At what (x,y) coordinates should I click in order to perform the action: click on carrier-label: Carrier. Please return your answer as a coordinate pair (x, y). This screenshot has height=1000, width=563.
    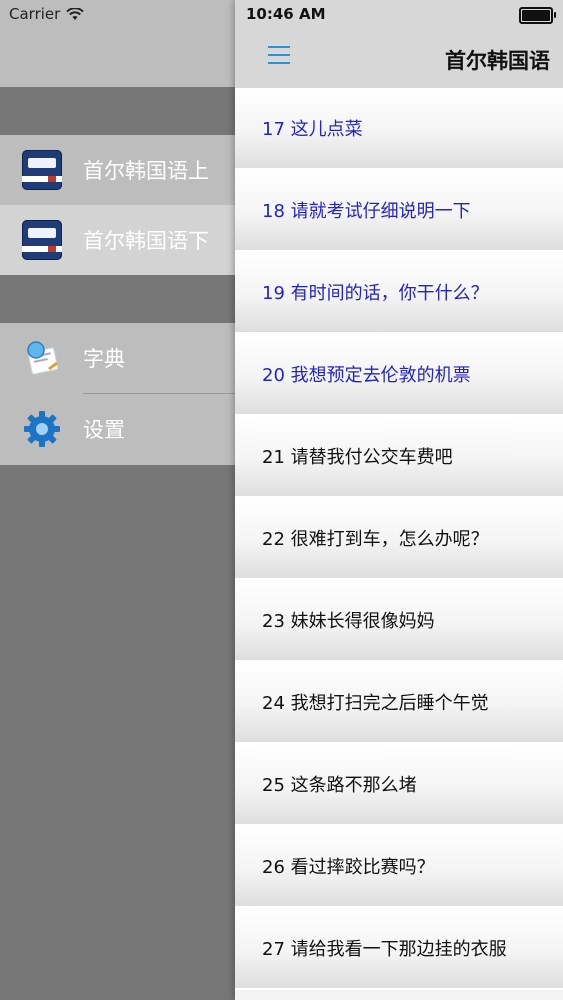
    Looking at the image, I should click on (35, 14).